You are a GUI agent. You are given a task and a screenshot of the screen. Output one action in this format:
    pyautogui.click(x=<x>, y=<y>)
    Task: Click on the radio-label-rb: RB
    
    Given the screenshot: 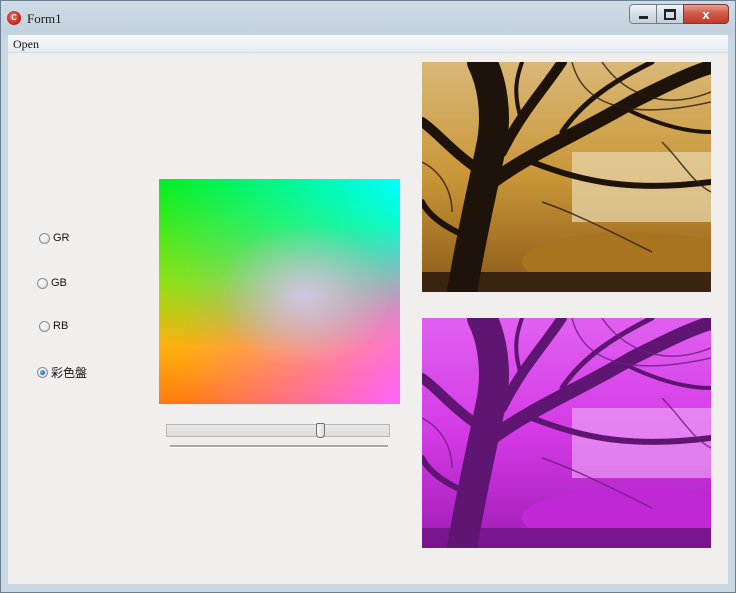 What is the action you would take?
    pyautogui.click(x=61, y=326)
    